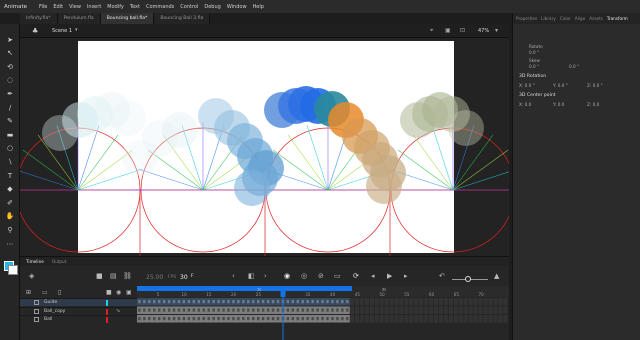  I want to click on center-y: Y: 0.0, so click(558, 104).